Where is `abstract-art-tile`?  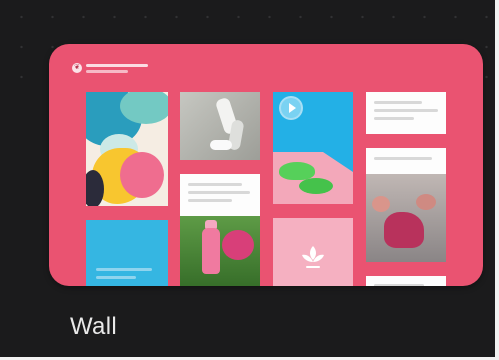
abstract-art-tile is located at coordinates (127, 149).